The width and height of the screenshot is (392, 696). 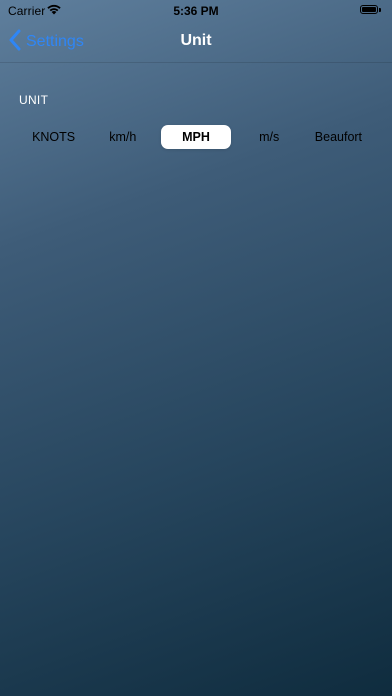 What do you see at coordinates (269, 137) in the screenshot?
I see `segment-m-s: m/s` at bounding box center [269, 137].